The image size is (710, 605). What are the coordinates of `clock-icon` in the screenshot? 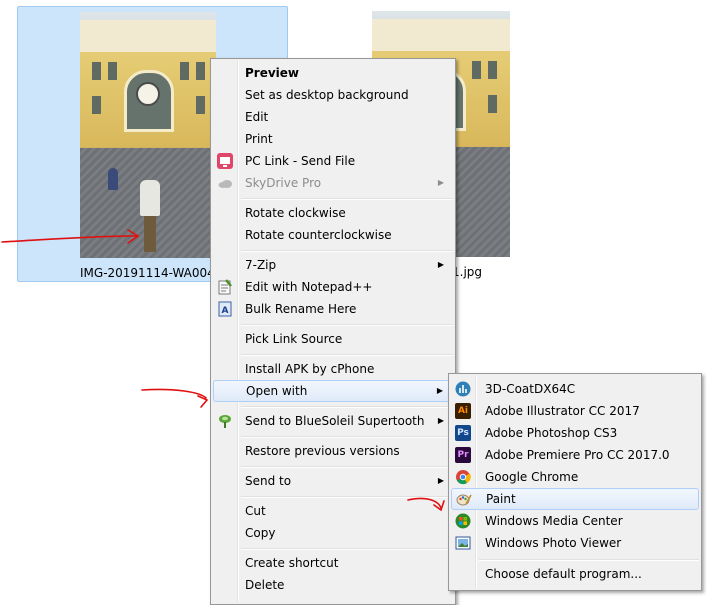 It's located at (148, 94).